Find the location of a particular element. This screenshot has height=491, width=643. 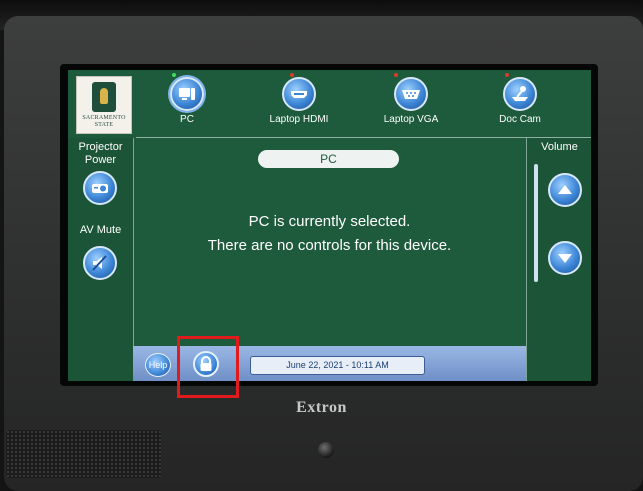

av-mute-button is located at coordinates (100, 263).